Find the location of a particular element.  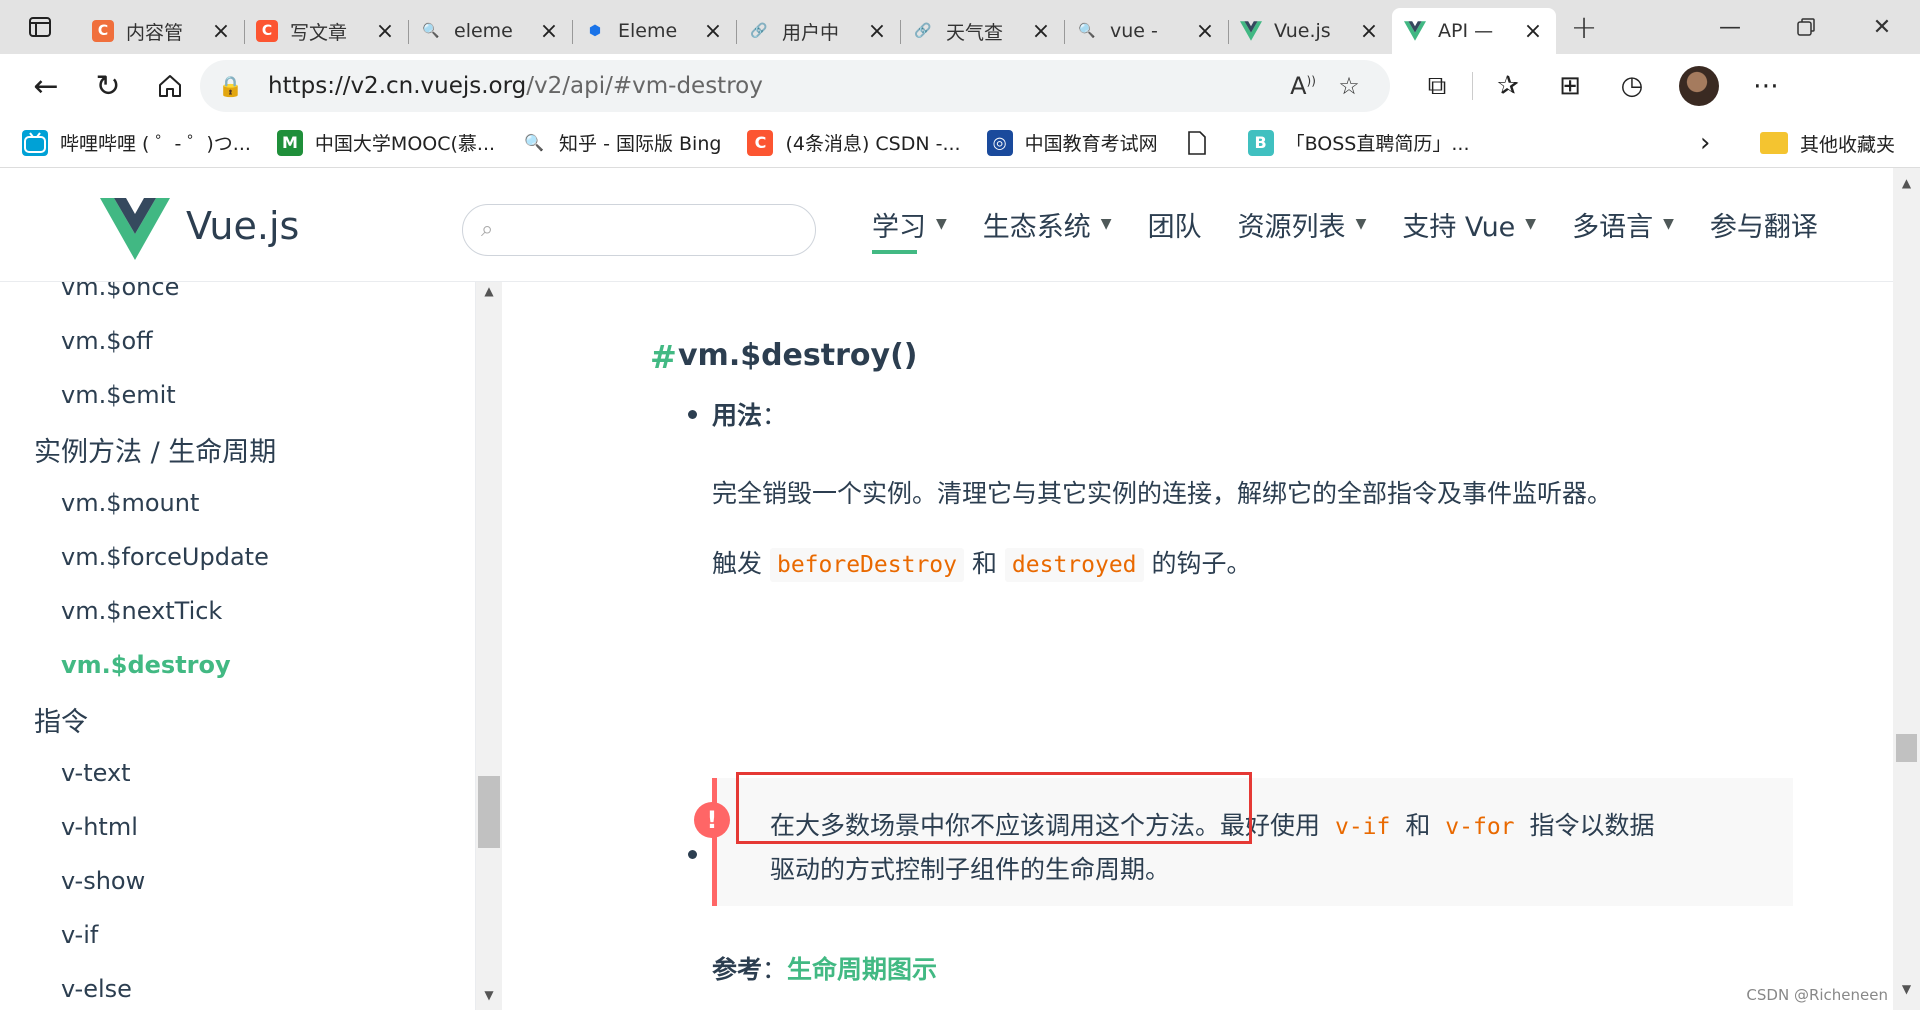

sidebar-section-heading: 实例方法 / 生命周期 is located at coordinates (155, 452).